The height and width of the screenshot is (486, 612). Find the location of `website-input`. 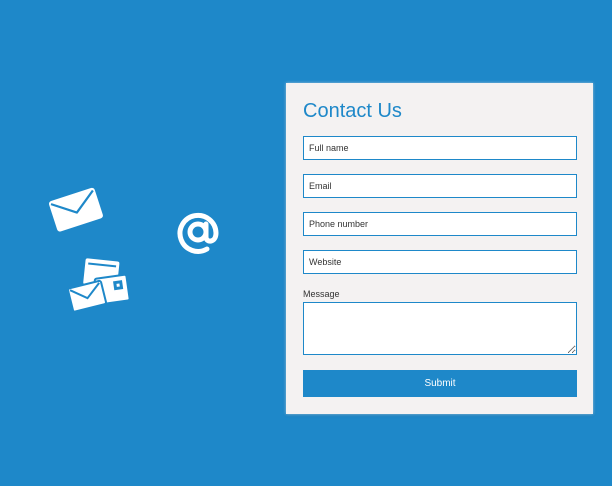

website-input is located at coordinates (440, 262).